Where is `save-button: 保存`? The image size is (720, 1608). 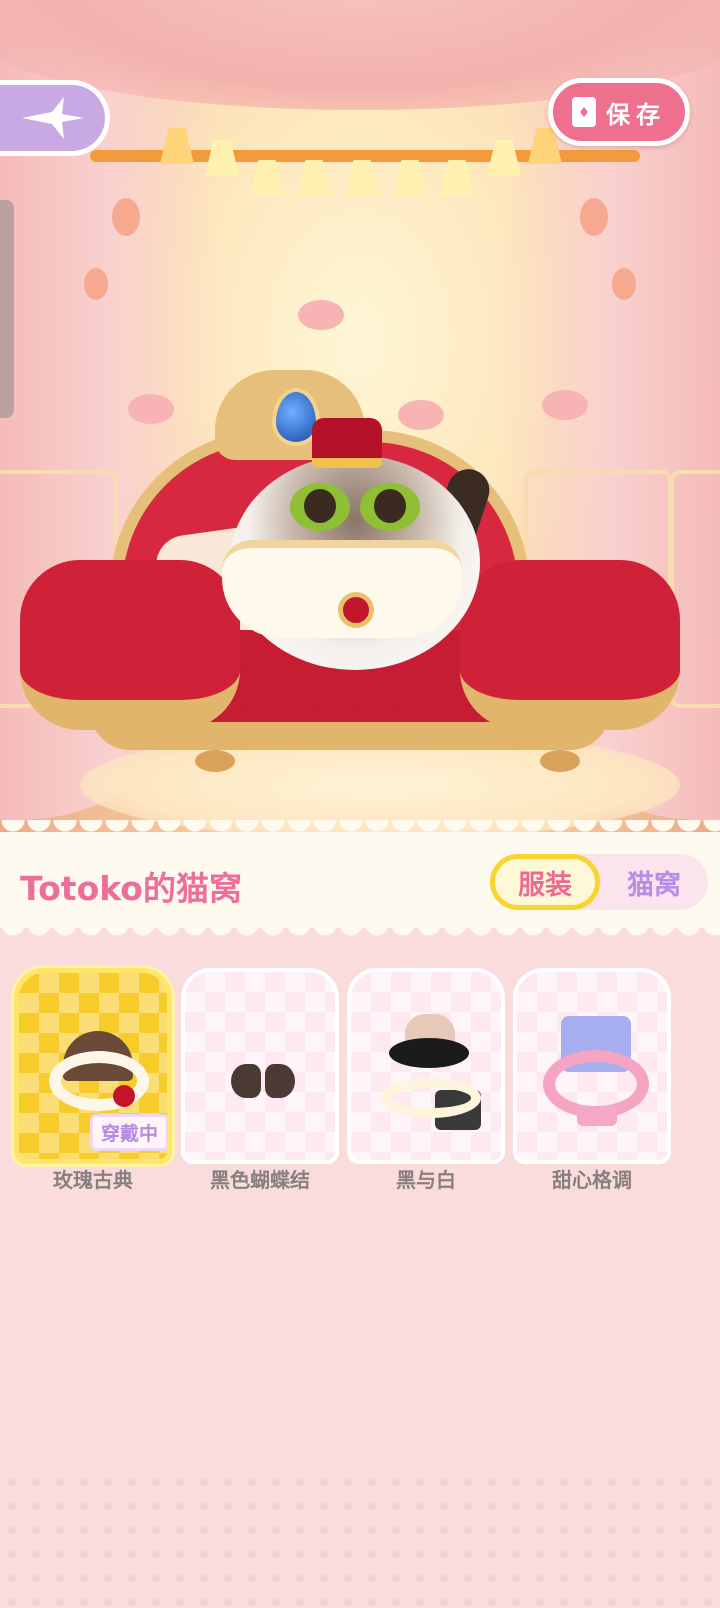
save-button: 保存 is located at coordinates (619, 112).